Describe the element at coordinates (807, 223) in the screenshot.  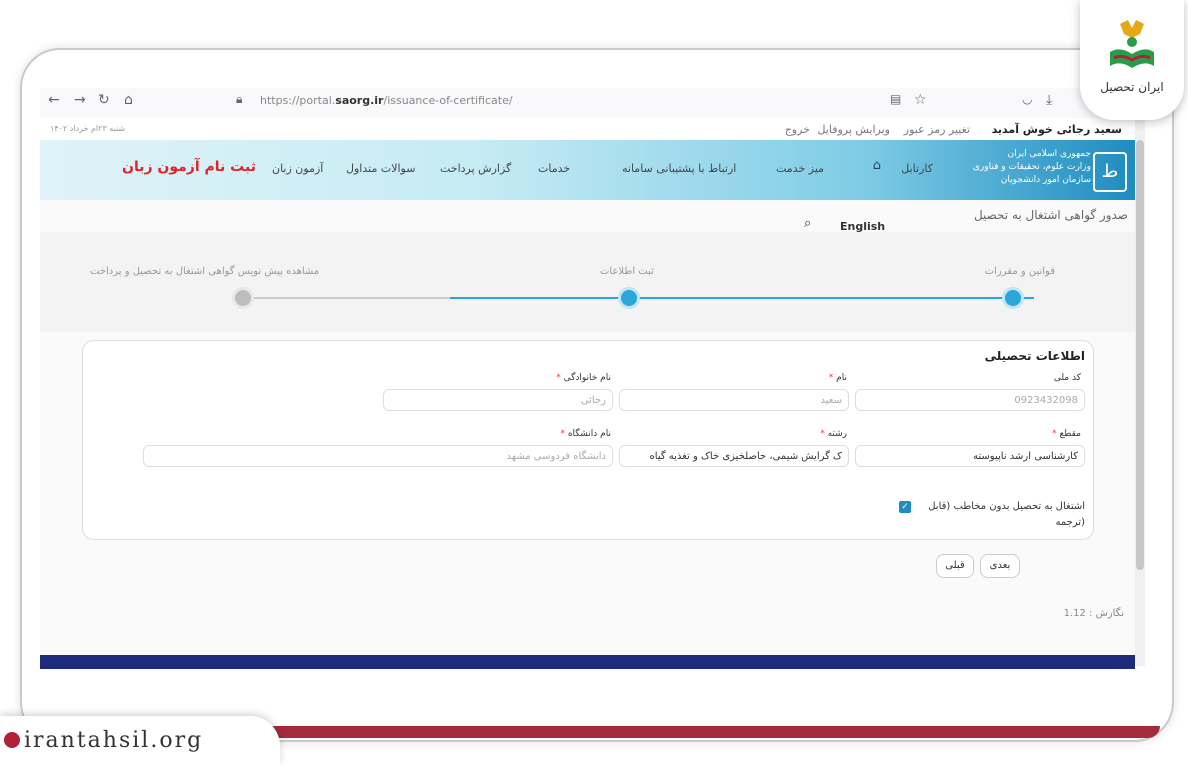
I see `search-icon: ⌕` at that location.